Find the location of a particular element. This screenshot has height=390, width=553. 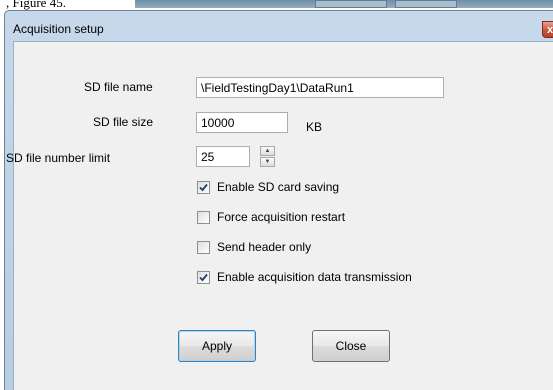

background-window-strip is located at coordinates (344, 4).